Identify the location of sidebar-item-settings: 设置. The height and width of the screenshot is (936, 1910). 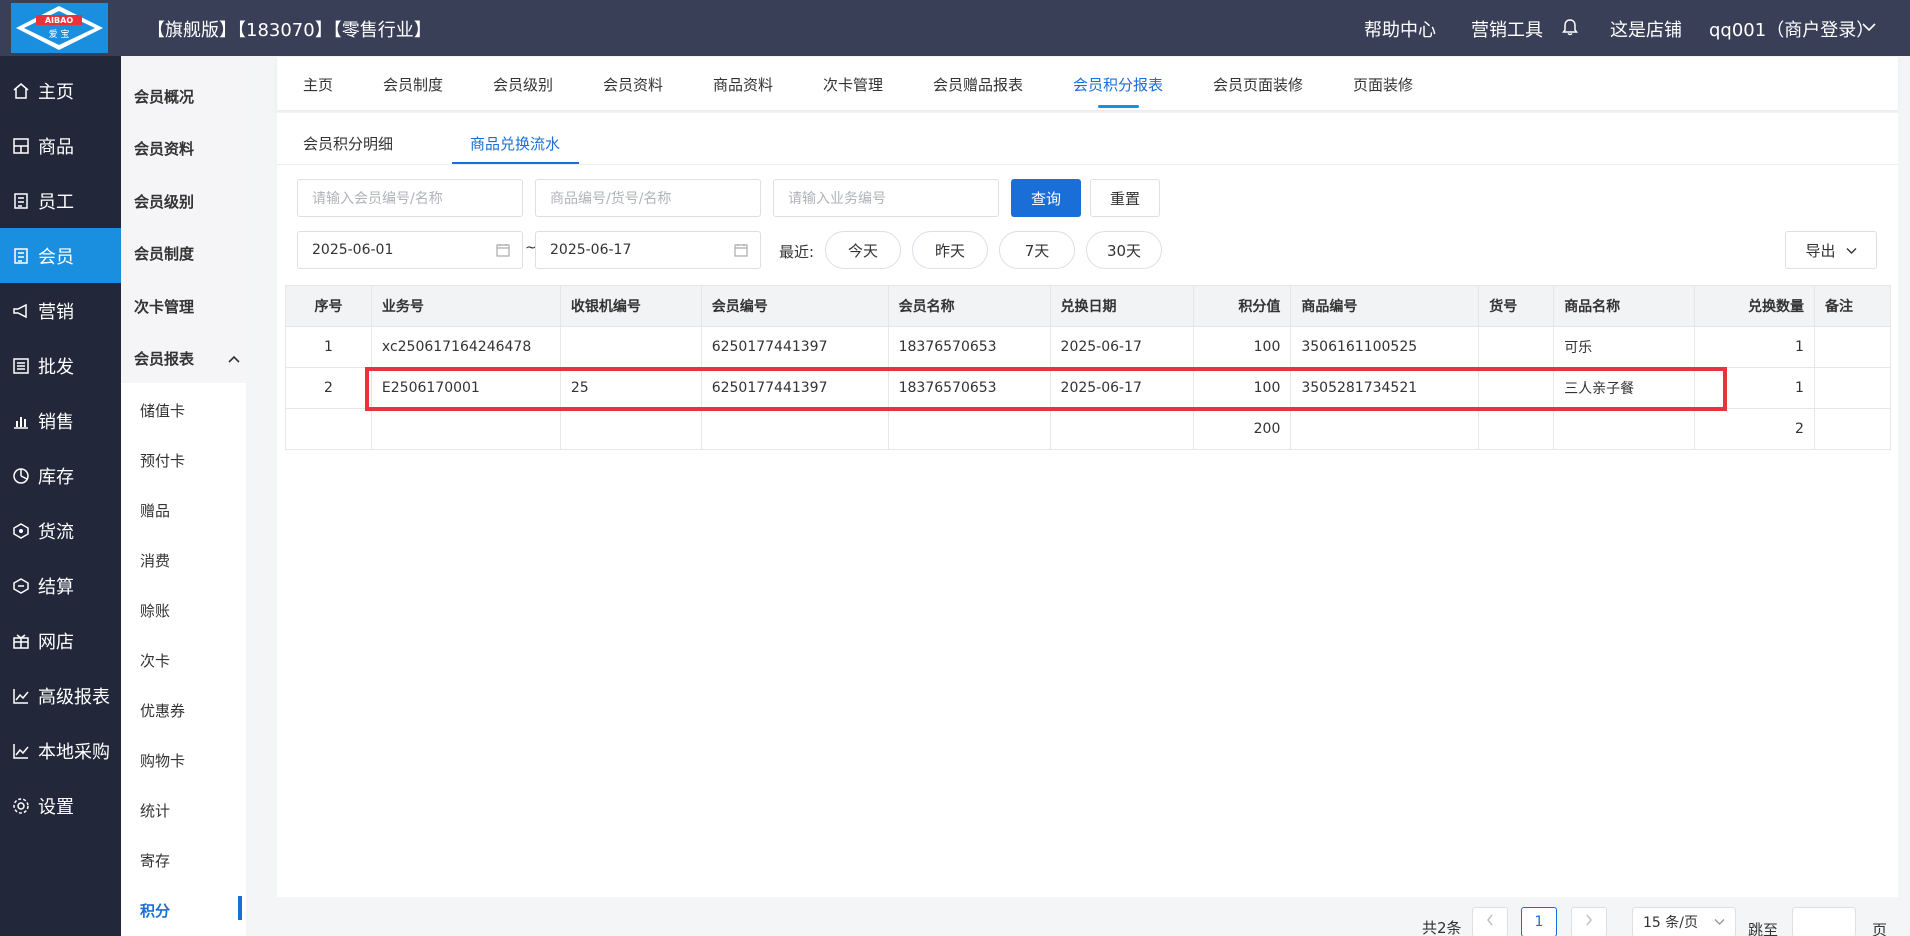
(60, 805).